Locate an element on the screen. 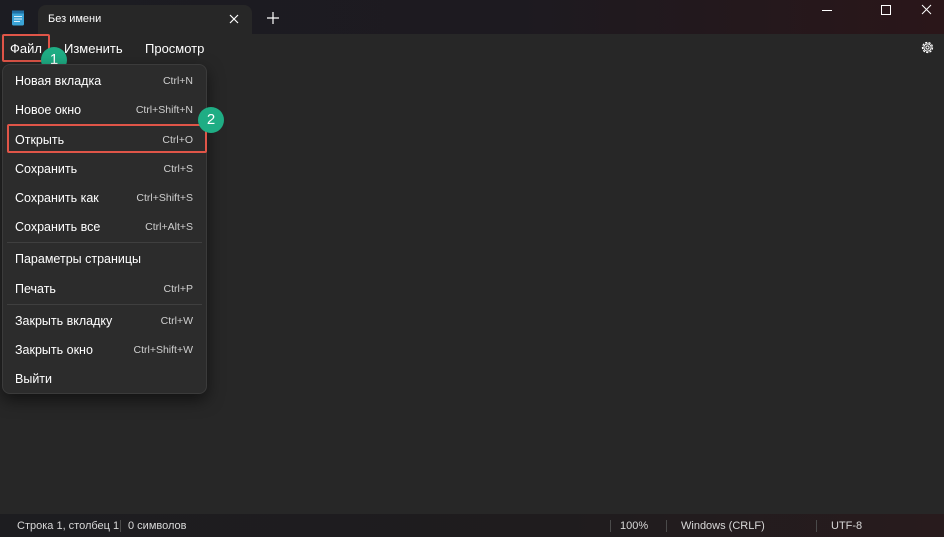 The image size is (944, 537). menu-view: Просмотр is located at coordinates (174, 48).